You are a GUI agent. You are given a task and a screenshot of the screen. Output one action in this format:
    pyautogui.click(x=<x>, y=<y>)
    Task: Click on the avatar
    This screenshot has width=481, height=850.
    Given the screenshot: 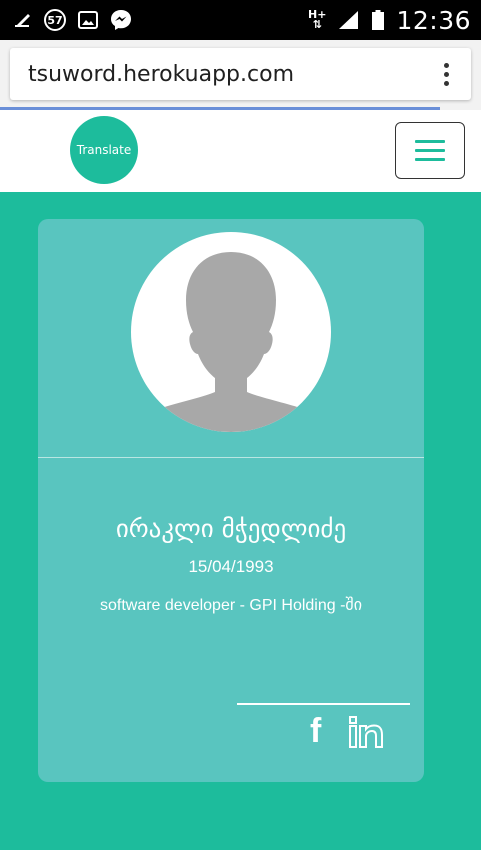 What is the action you would take?
    pyautogui.click(x=231, y=332)
    